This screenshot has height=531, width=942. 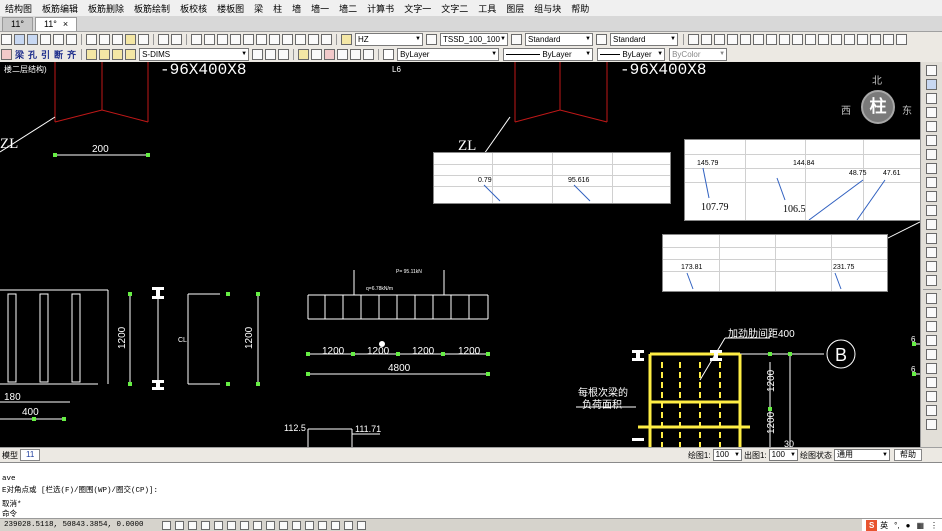 I want to click on markup-icon, so click(x=300, y=39).